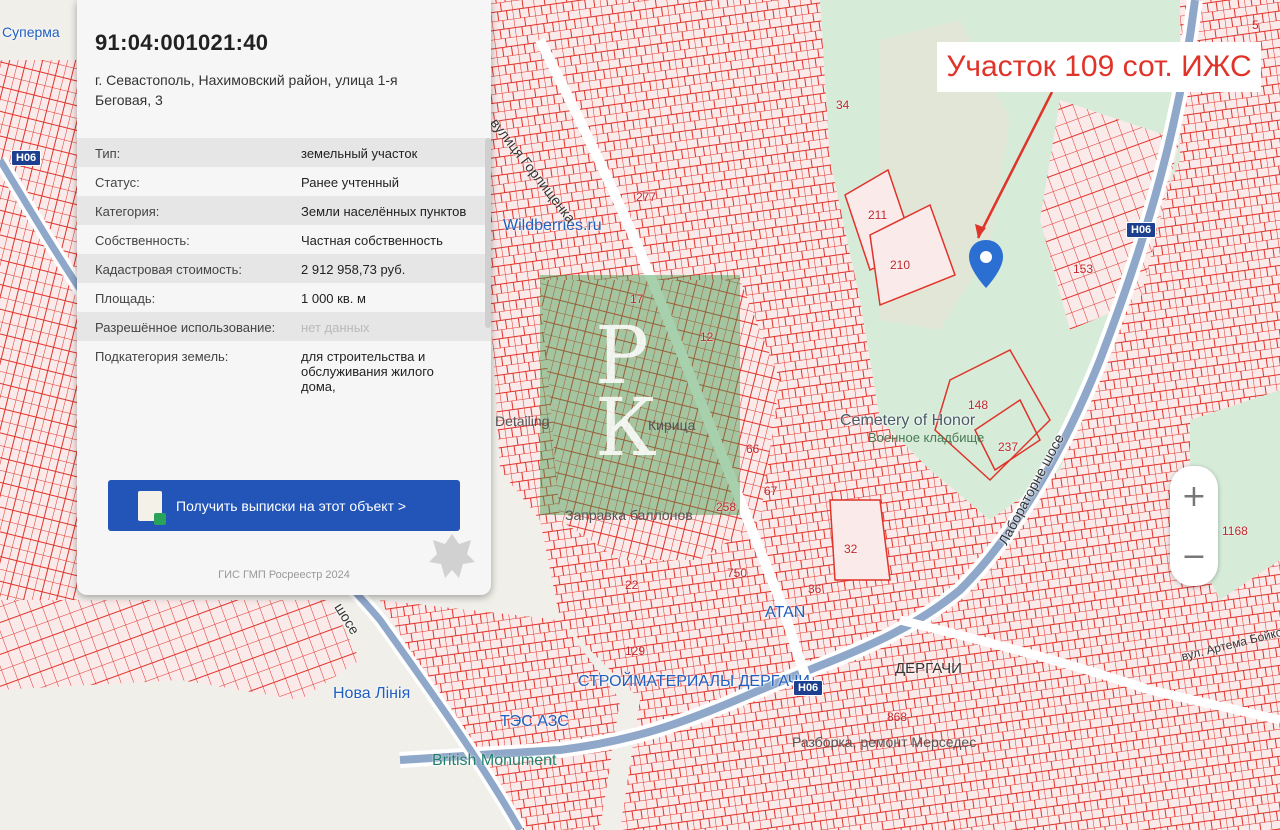 Image resolution: width=1280 pixels, height=830 pixels. I want to click on attr-value: 2 912 958,73 руб., so click(353, 269).